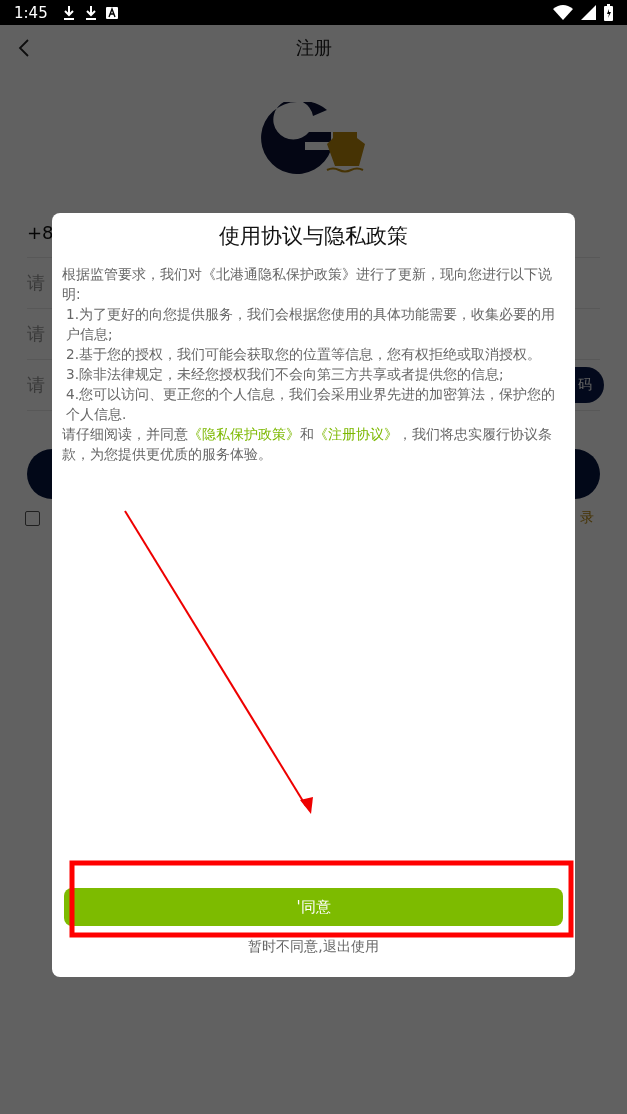 The width and height of the screenshot is (627, 1114). Describe the element at coordinates (32, 518) in the screenshot. I see `checkbox` at that location.